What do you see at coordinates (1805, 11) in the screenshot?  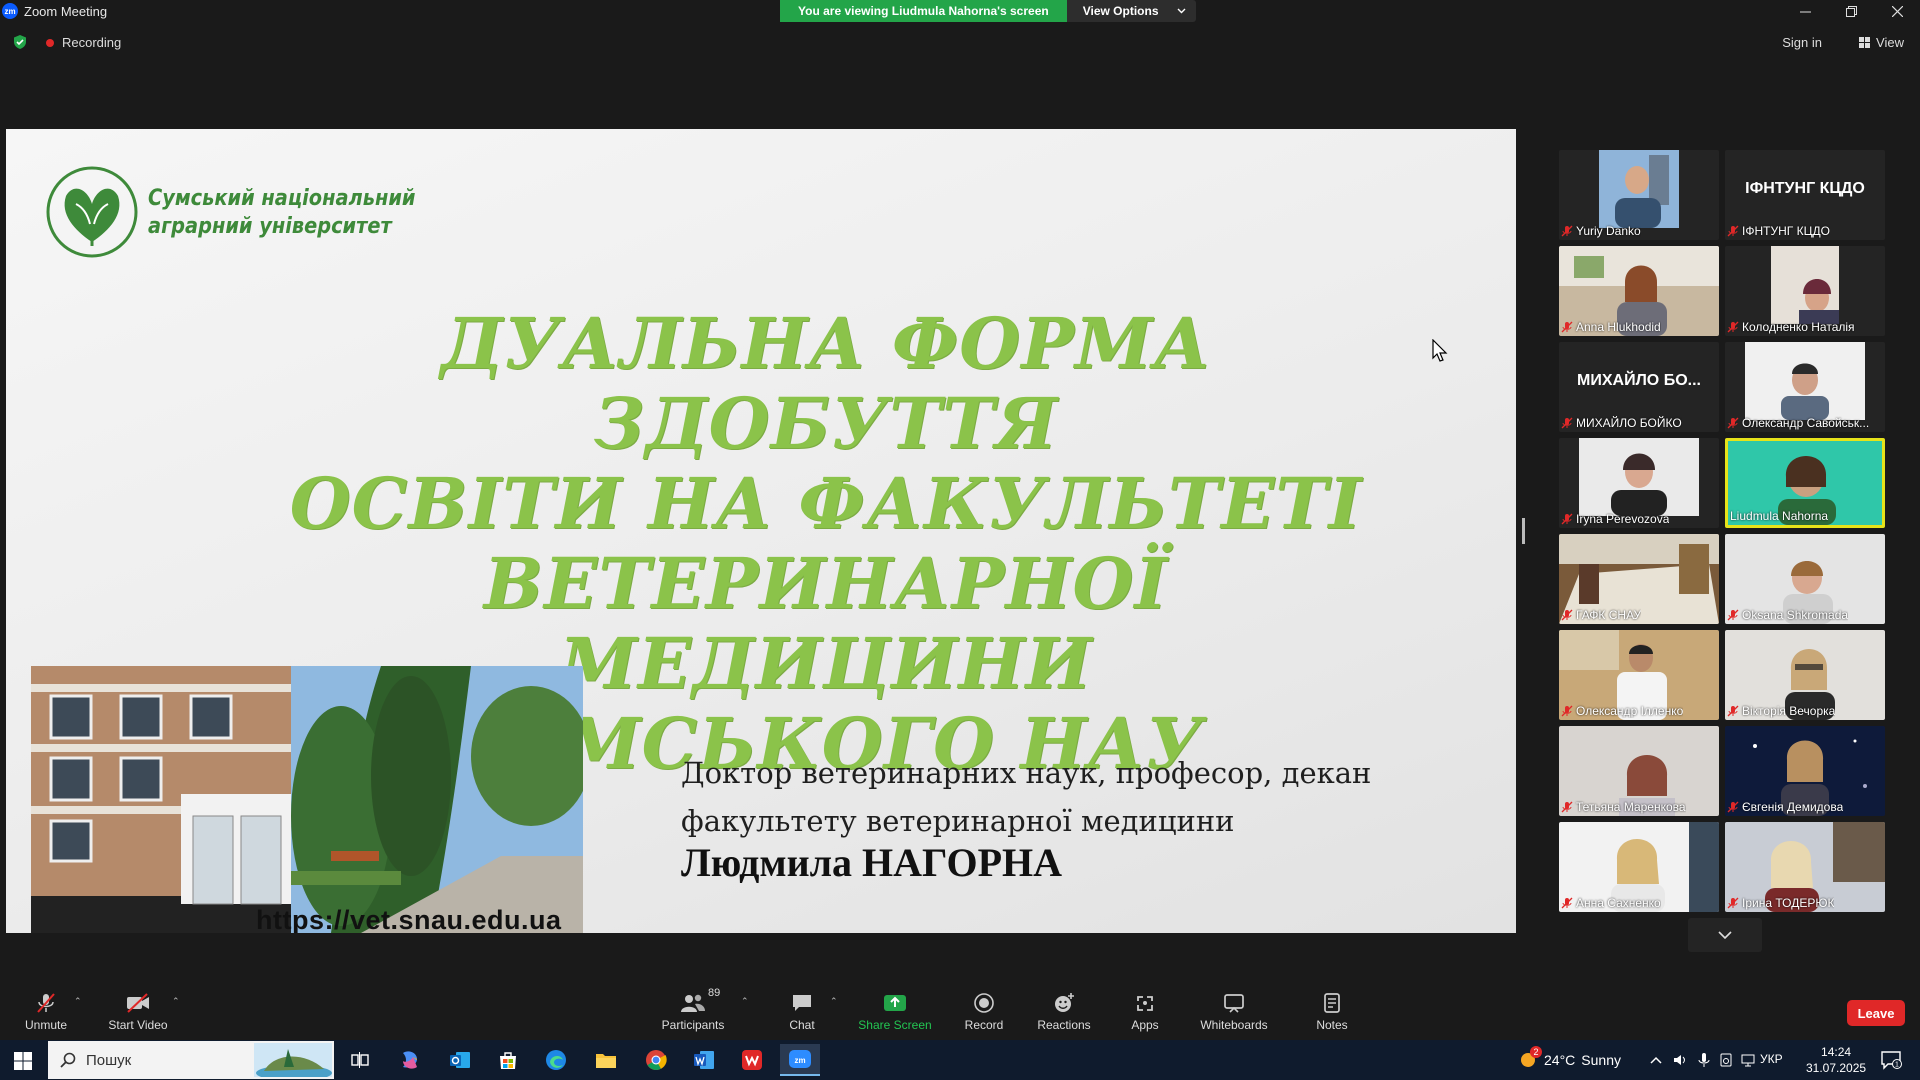 I see `minimize-button` at bounding box center [1805, 11].